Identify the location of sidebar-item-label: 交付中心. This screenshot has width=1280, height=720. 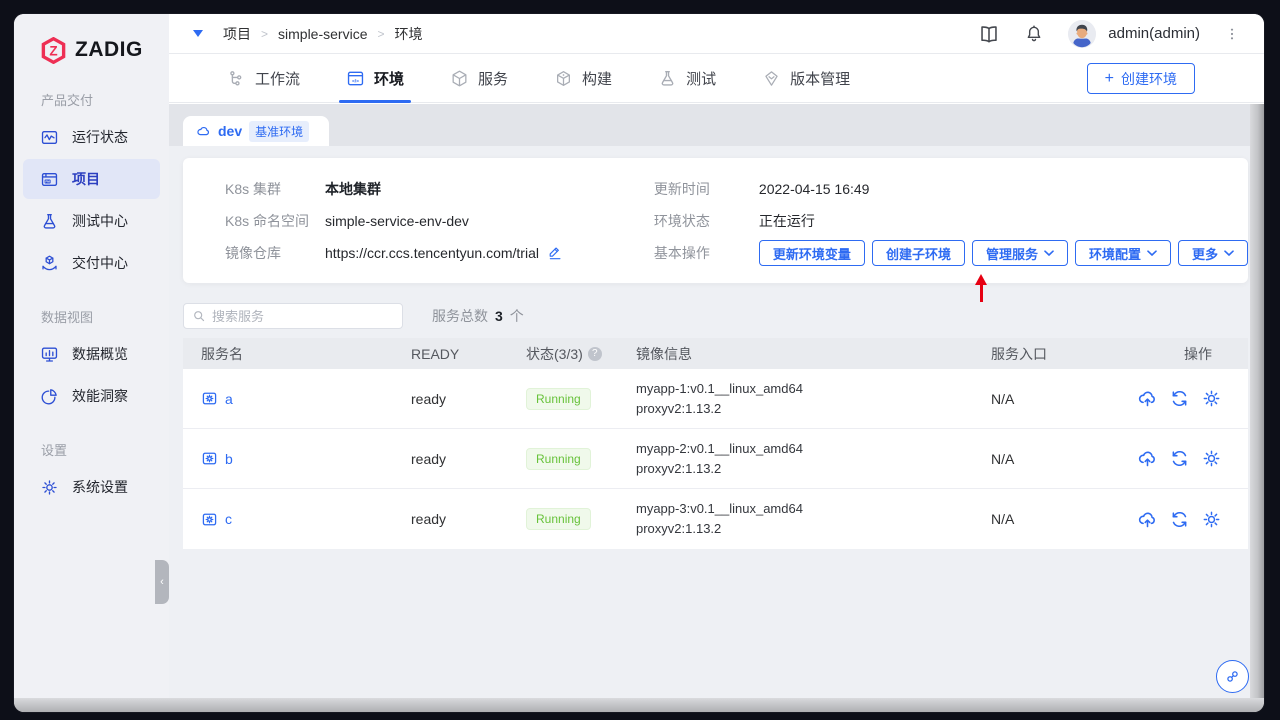
(100, 263).